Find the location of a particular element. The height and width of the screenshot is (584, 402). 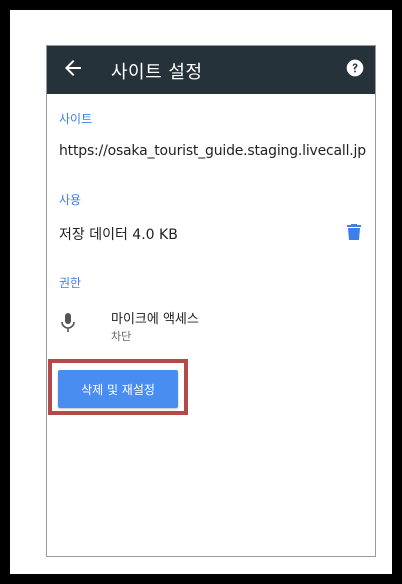

site-section-label: 사이트 is located at coordinates (76, 119).